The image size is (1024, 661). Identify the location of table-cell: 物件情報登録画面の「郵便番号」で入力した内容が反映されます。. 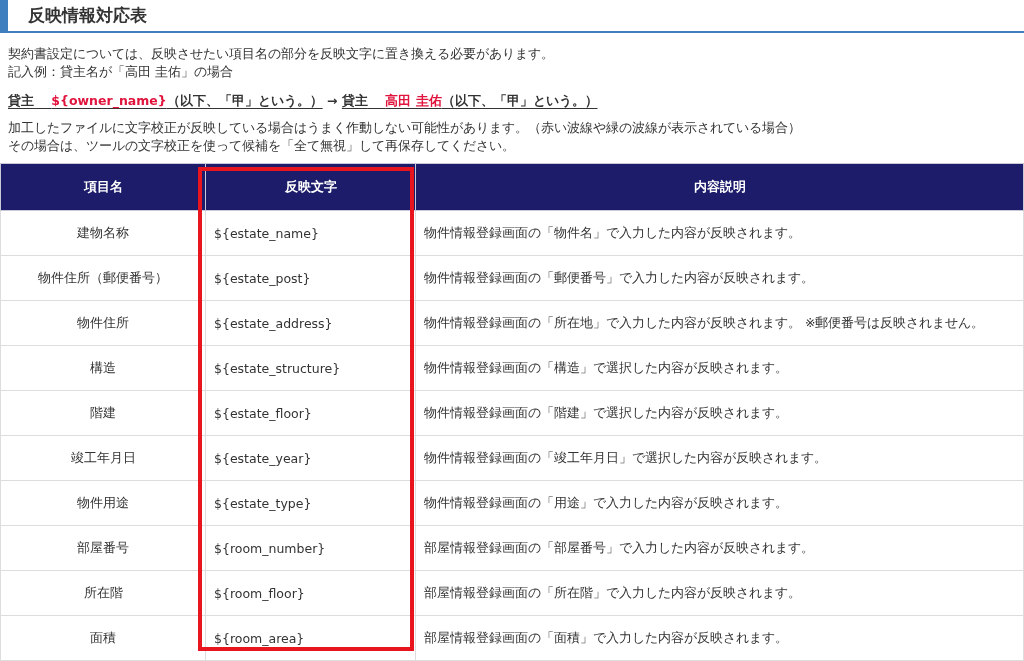
(719, 278).